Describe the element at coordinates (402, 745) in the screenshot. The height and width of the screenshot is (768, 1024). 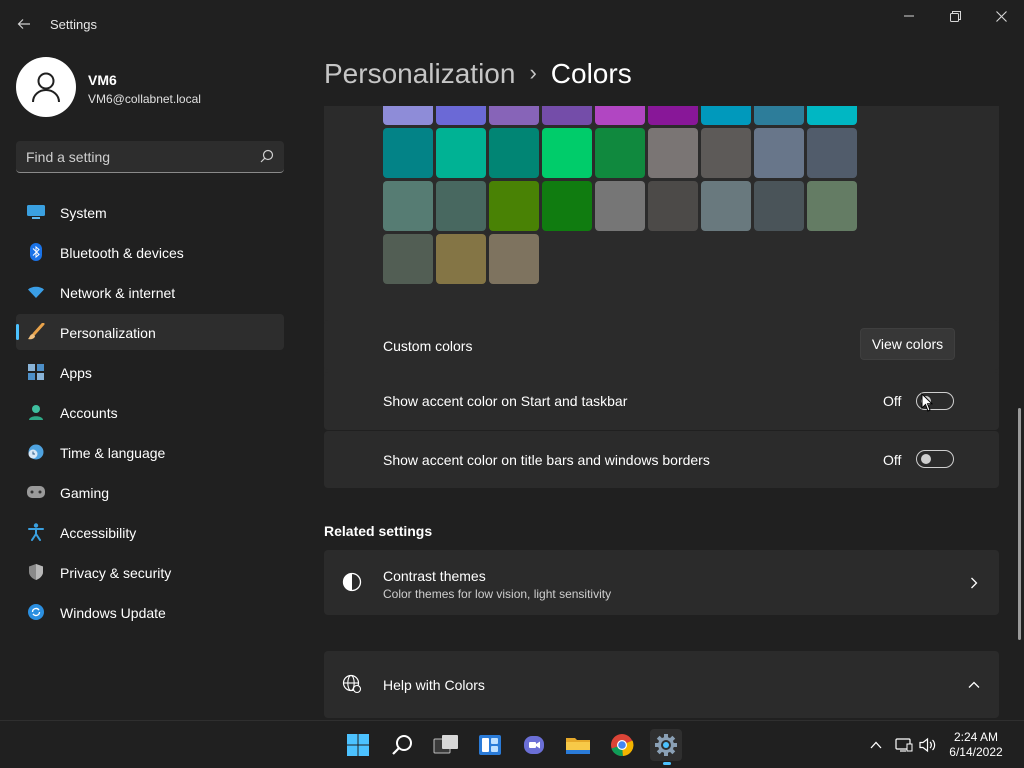
I see `search-icon` at that location.